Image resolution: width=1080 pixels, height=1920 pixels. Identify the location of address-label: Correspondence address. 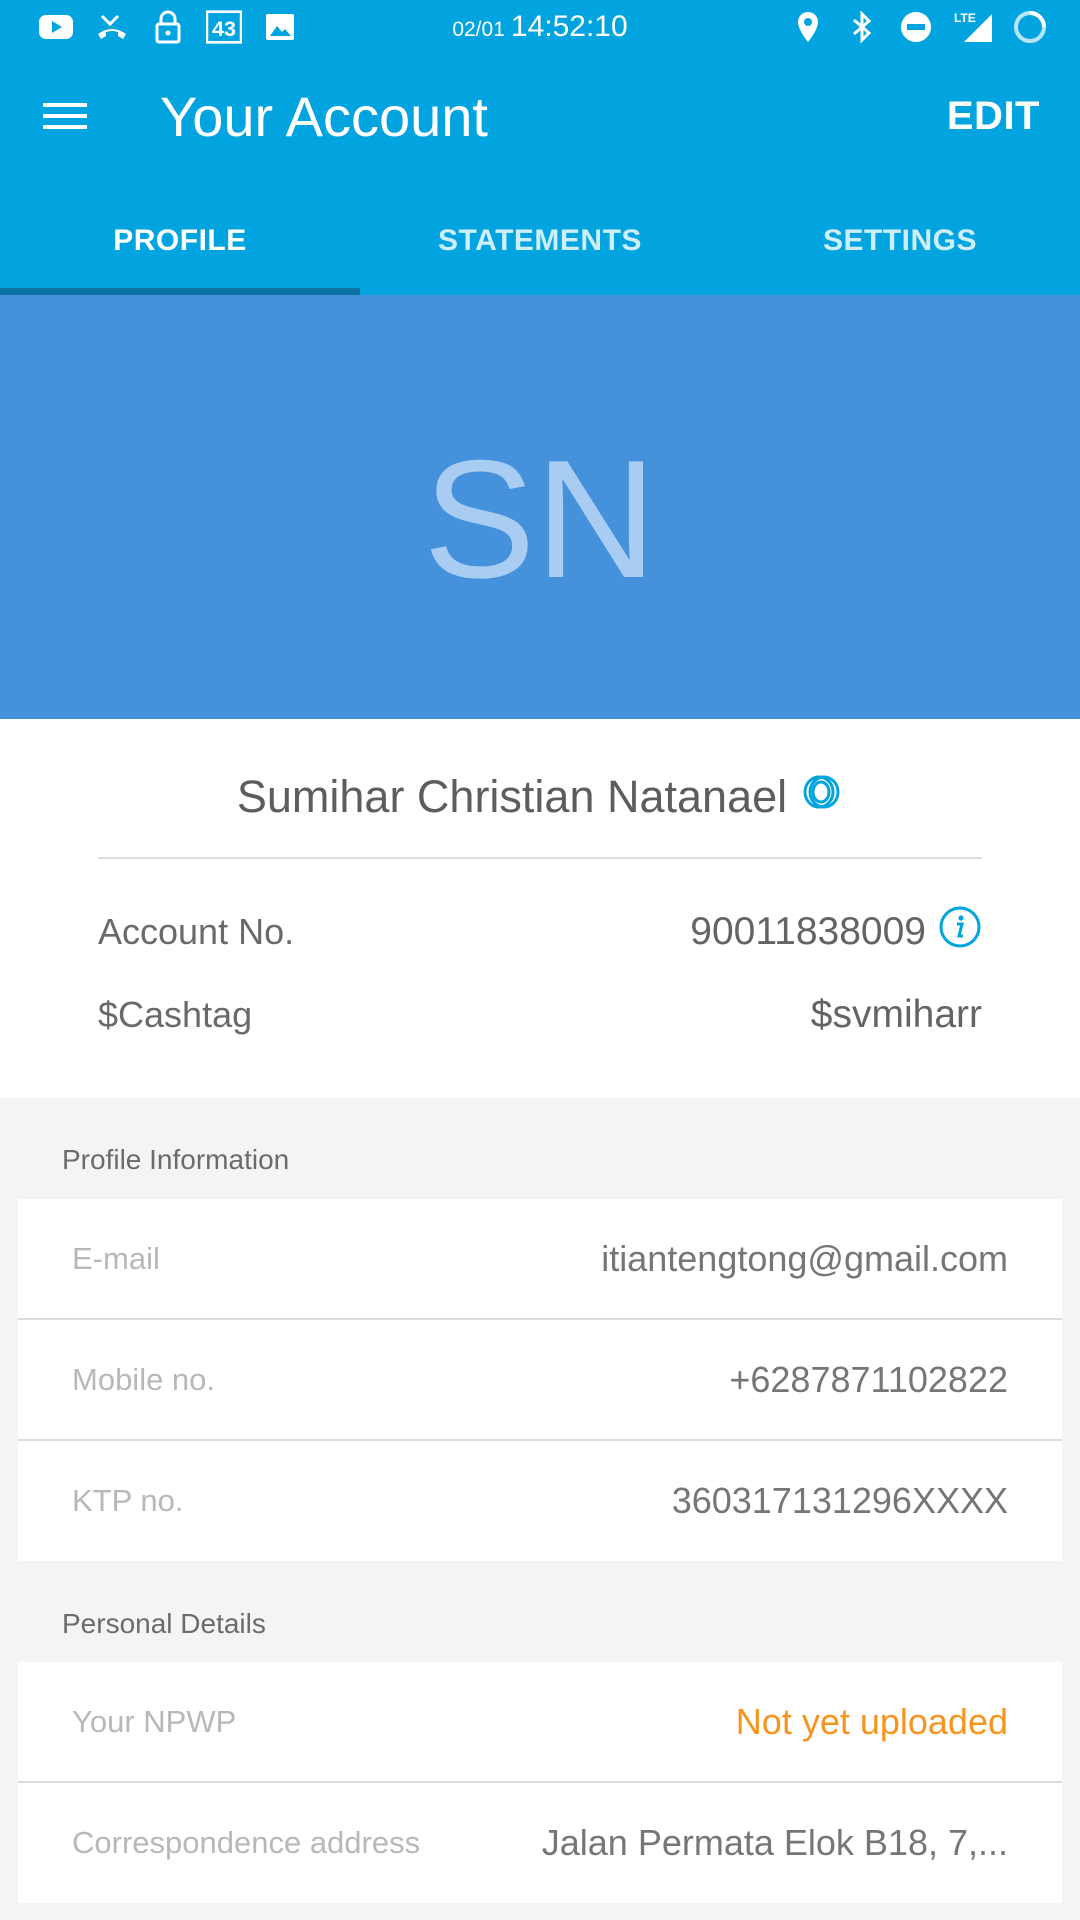
(246, 1842).